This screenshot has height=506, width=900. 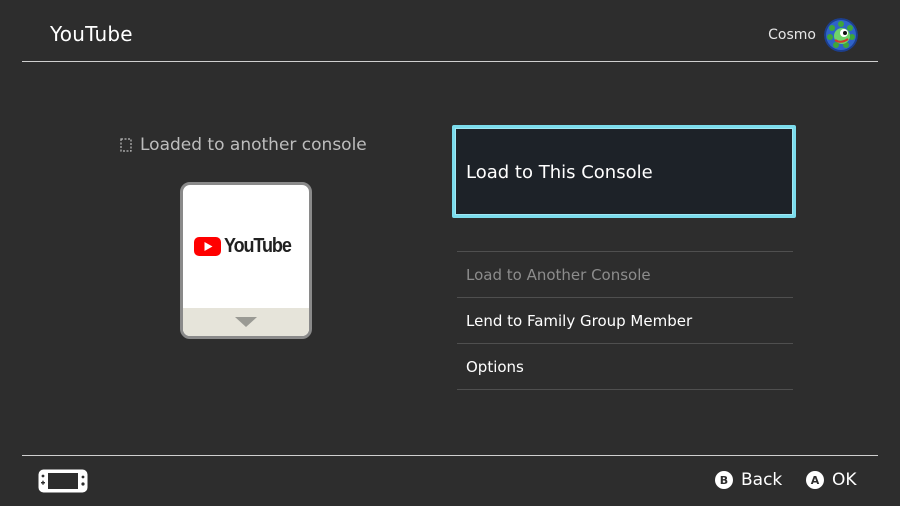 What do you see at coordinates (625, 366) in the screenshot?
I see `options-item: Options` at bounding box center [625, 366].